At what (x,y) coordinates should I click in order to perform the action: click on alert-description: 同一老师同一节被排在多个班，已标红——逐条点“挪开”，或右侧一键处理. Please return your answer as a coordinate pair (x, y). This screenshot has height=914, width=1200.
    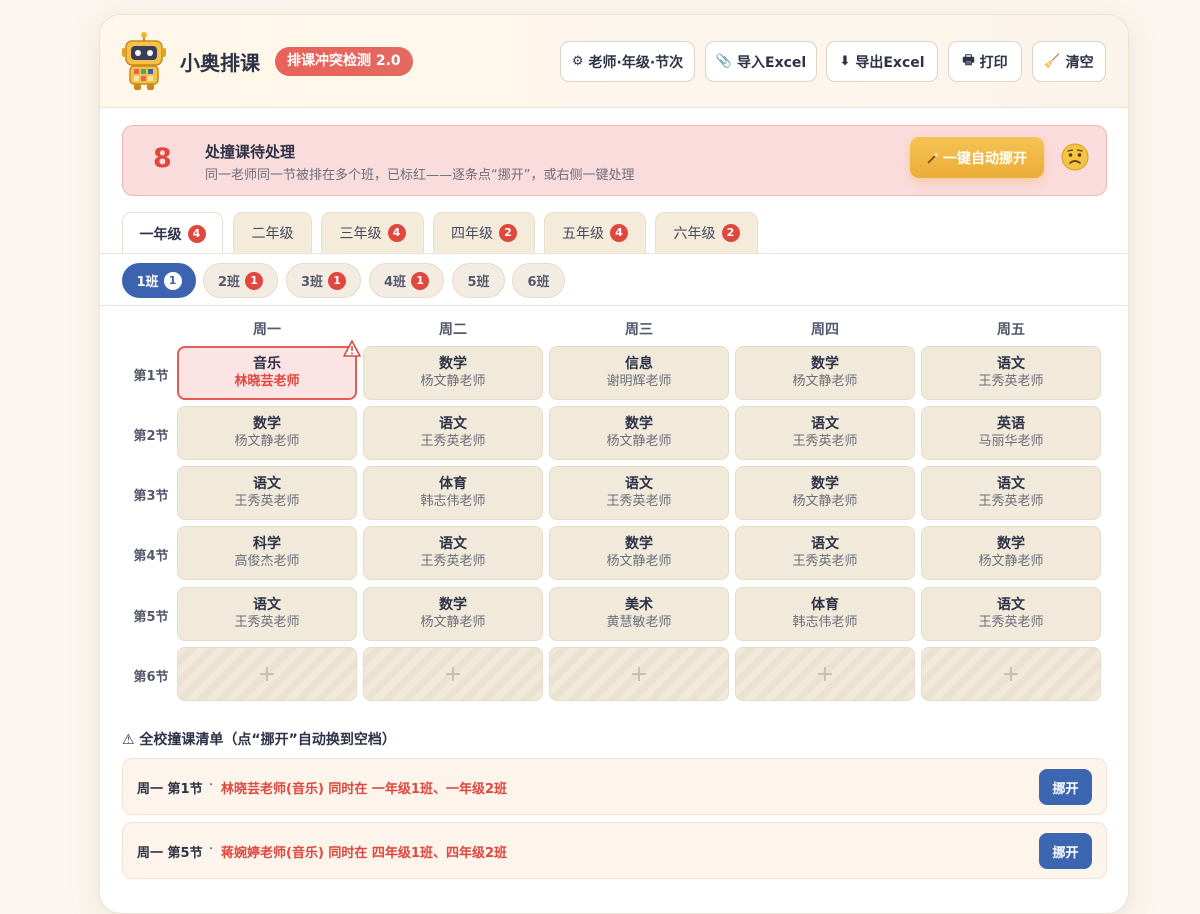
    Looking at the image, I should click on (420, 175).